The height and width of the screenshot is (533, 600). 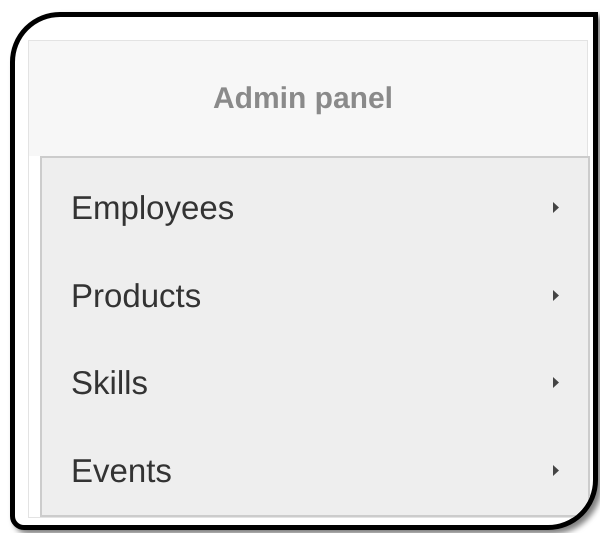 What do you see at coordinates (315, 382) in the screenshot?
I see `menu-item: Skills` at bounding box center [315, 382].